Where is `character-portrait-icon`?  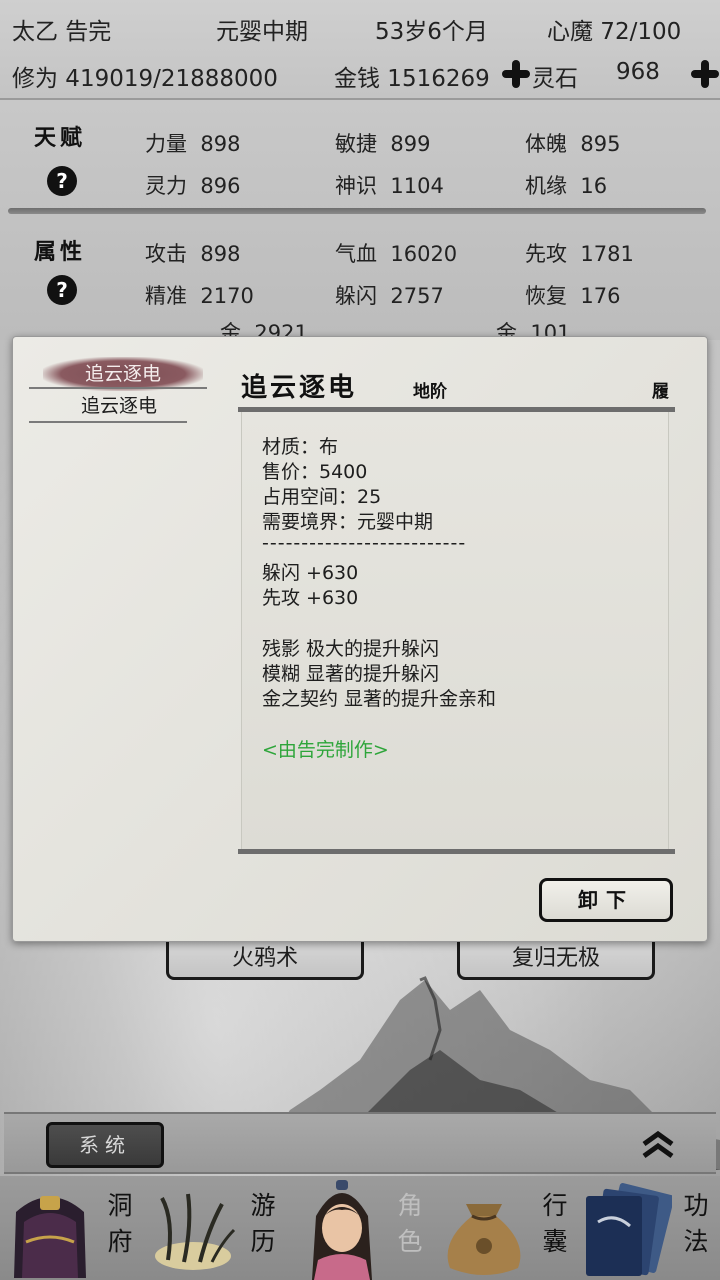
character-portrait-icon is located at coordinates (342, 1230).